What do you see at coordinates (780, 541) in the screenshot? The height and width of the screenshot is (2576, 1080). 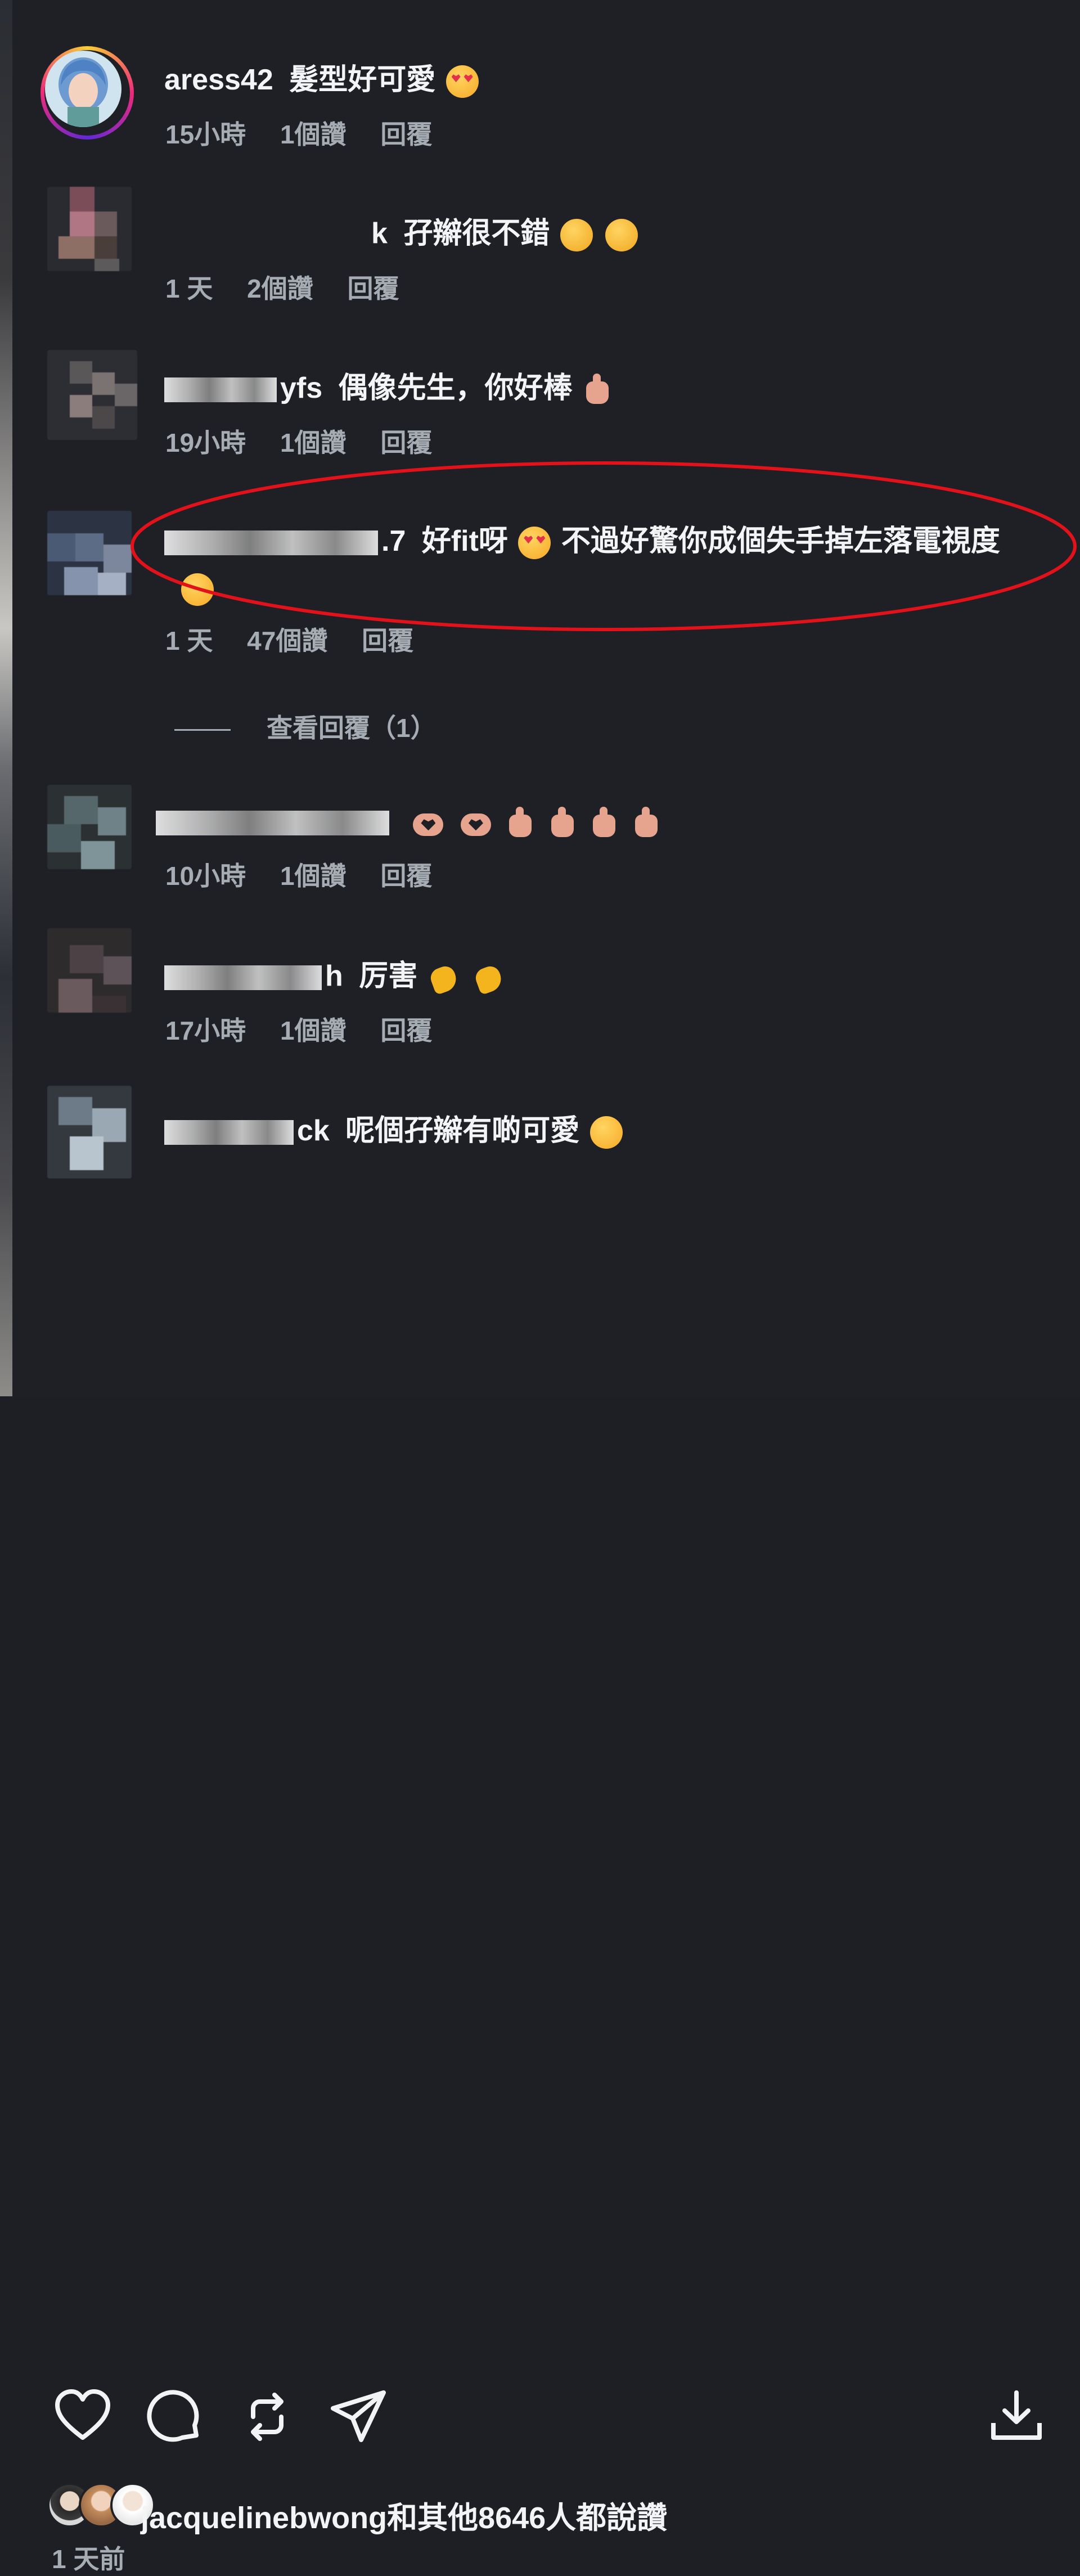 I see `comment-text-continued: 不過好驚你成個失手掉左落電視度` at bounding box center [780, 541].